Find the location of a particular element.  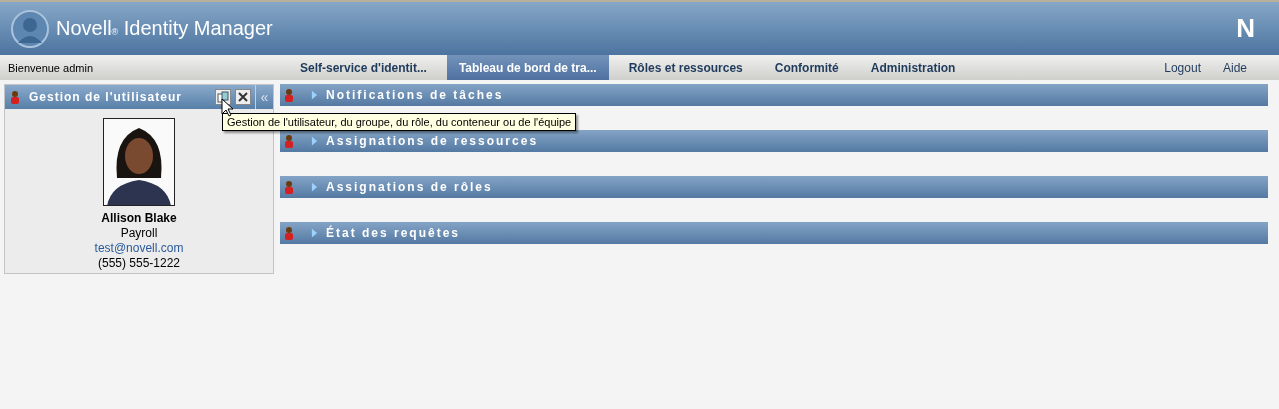

section-title: Assignations de rôles is located at coordinates (409, 187).